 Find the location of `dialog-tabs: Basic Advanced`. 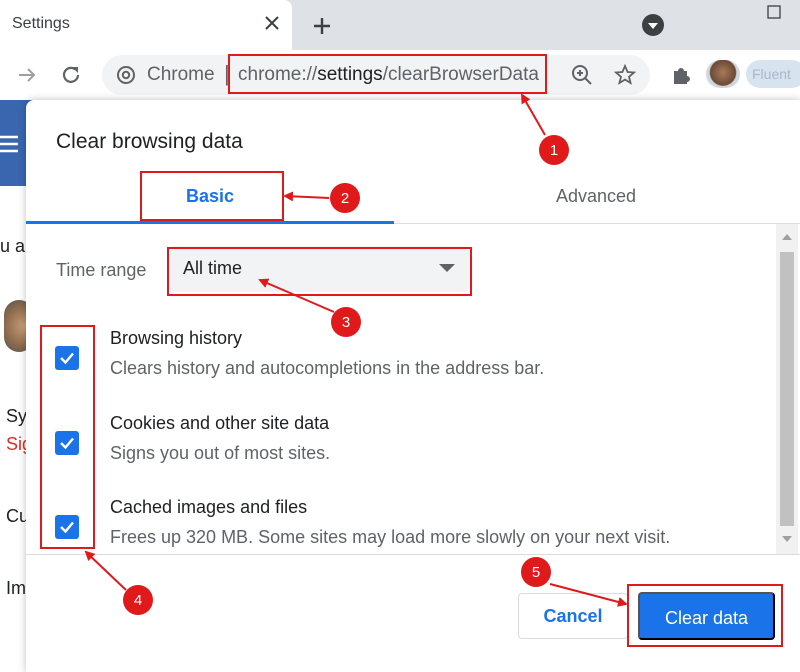

dialog-tabs: Basic Advanced is located at coordinates (413, 199).